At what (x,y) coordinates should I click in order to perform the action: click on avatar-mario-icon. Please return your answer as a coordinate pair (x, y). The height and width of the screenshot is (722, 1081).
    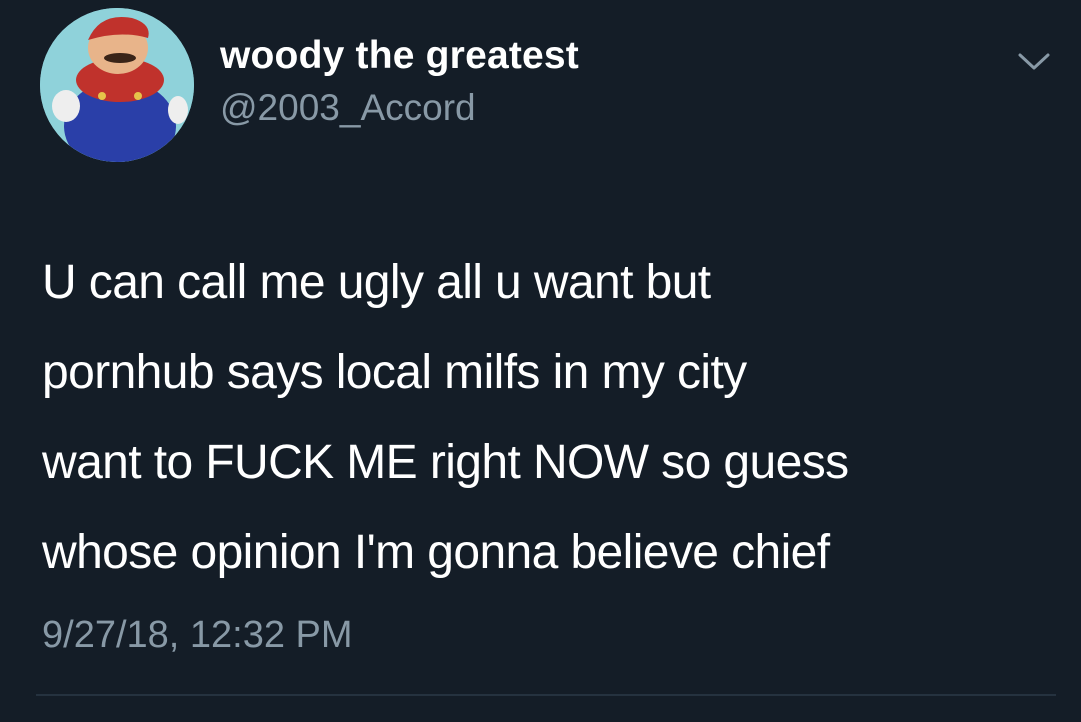
    Looking at the image, I should click on (117, 85).